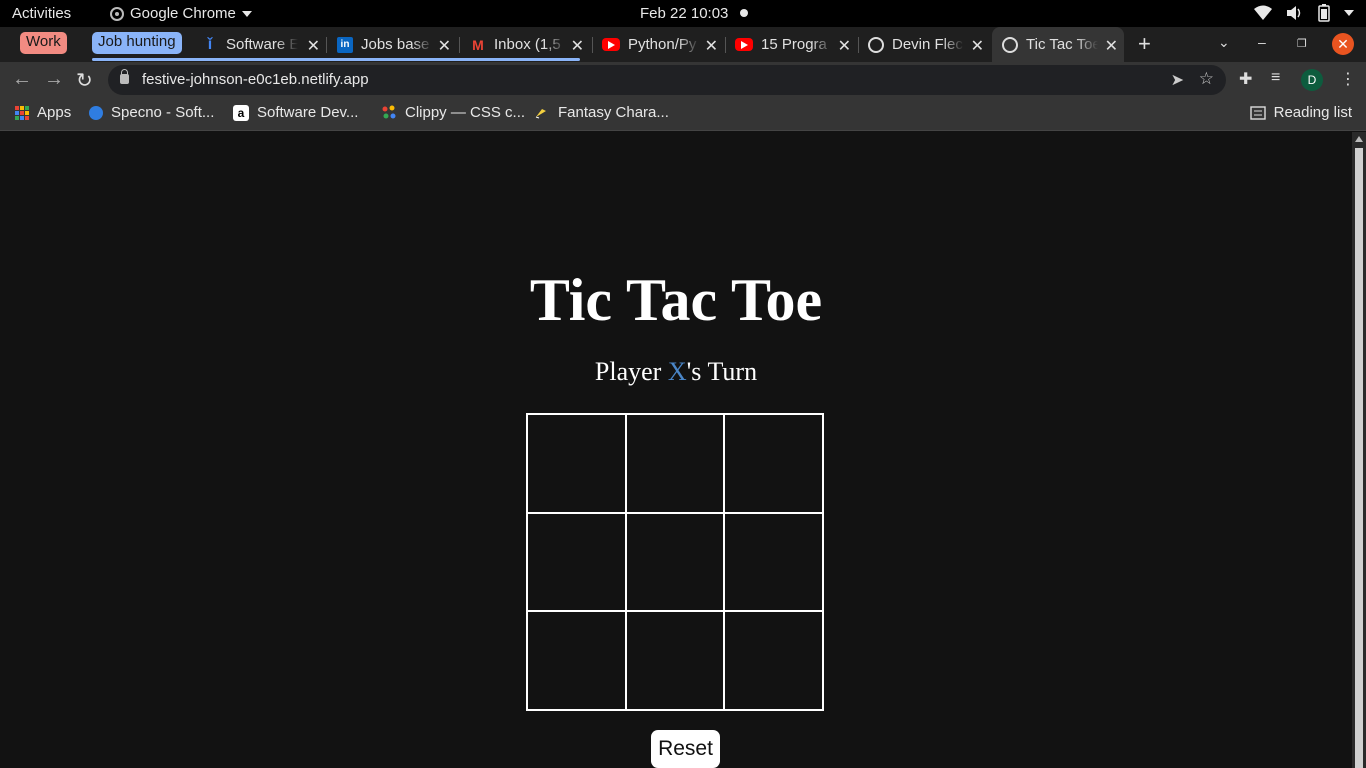 The width and height of the screenshot is (1366, 768). I want to click on linkedin-icon: in, so click(345, 44).